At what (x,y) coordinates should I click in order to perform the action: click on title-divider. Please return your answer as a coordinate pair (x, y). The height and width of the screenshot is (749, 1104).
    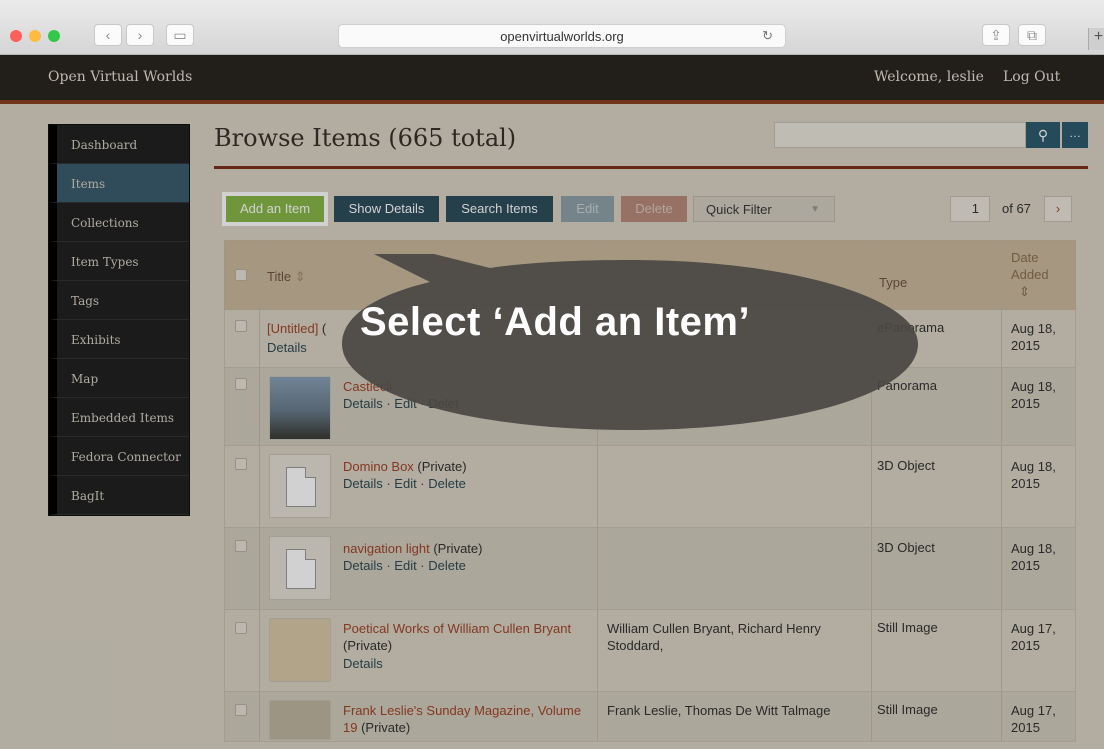
    Looking at the image, I should click on (651, 167).